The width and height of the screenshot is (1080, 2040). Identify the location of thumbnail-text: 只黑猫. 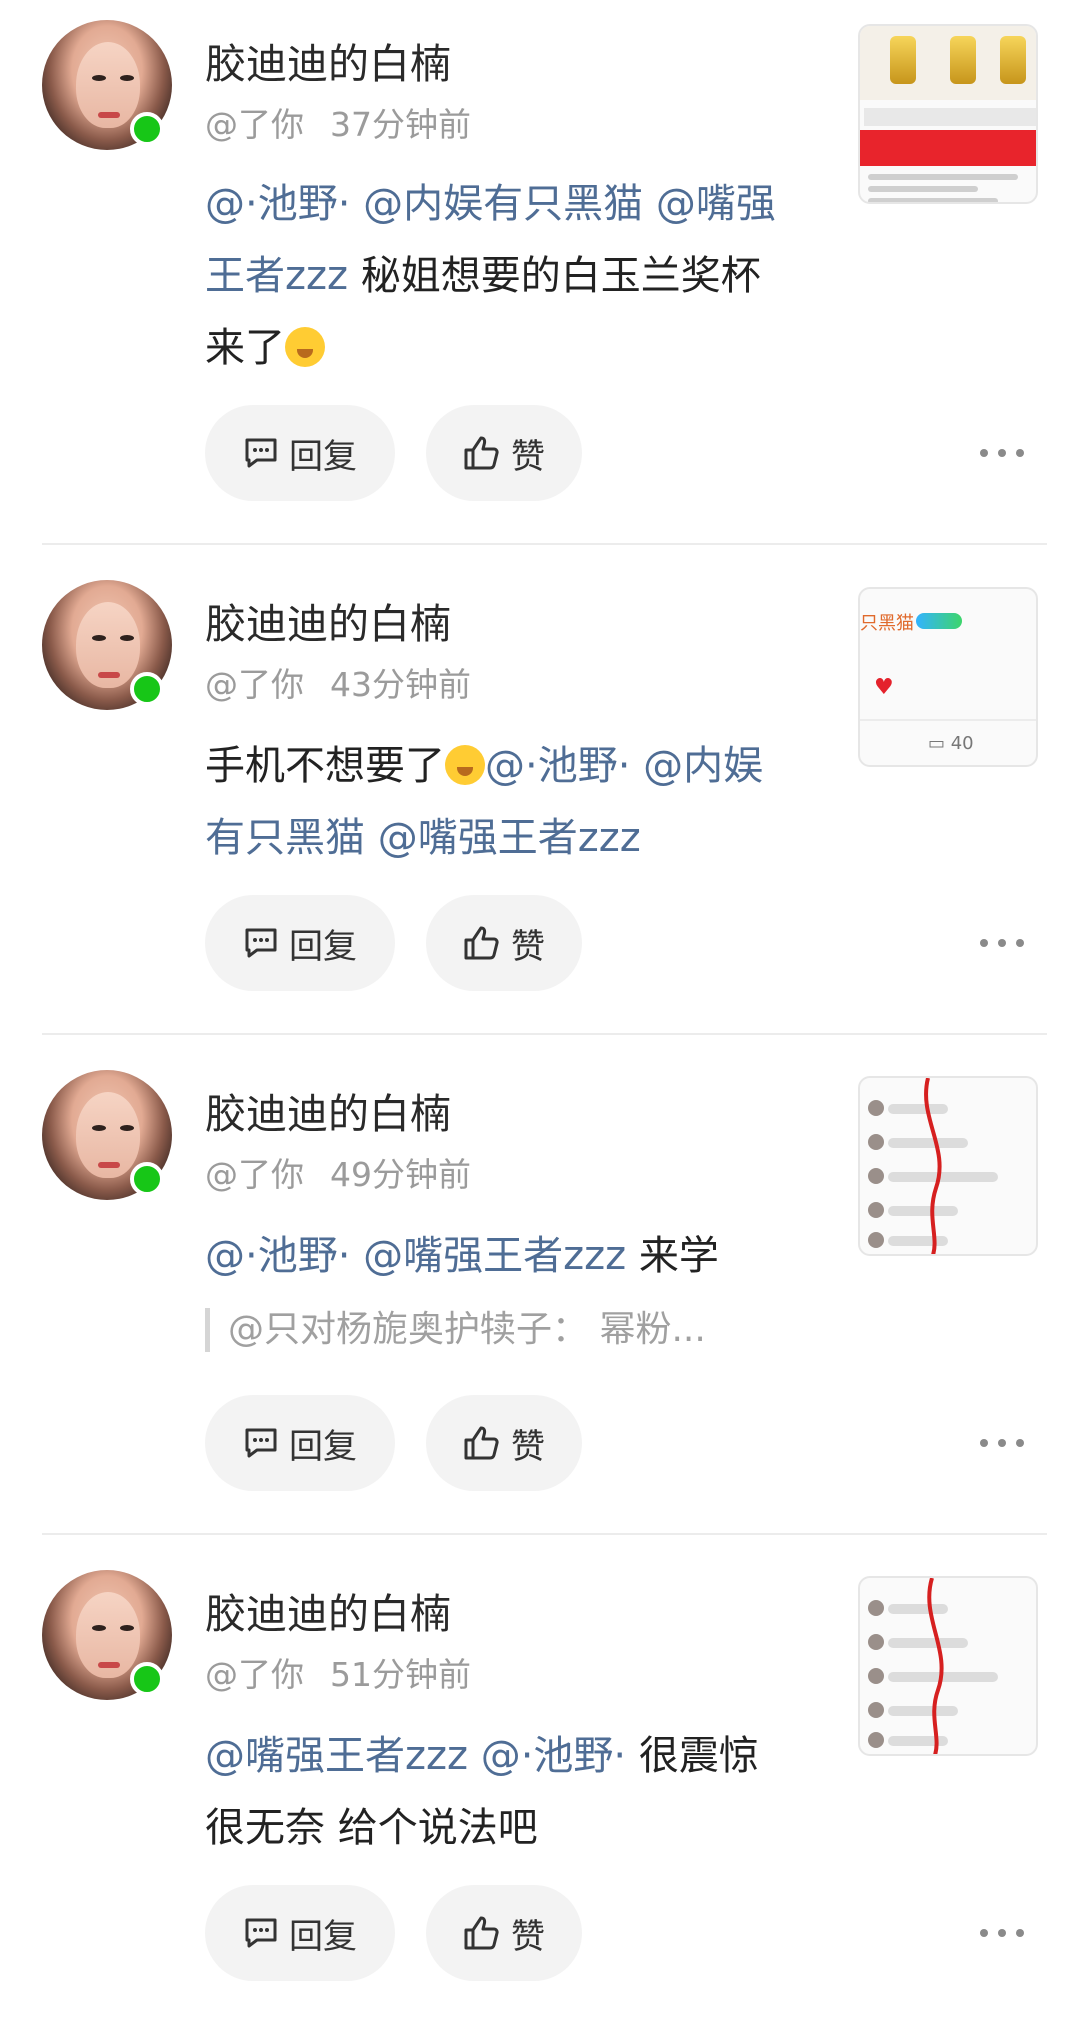
(887, 623).